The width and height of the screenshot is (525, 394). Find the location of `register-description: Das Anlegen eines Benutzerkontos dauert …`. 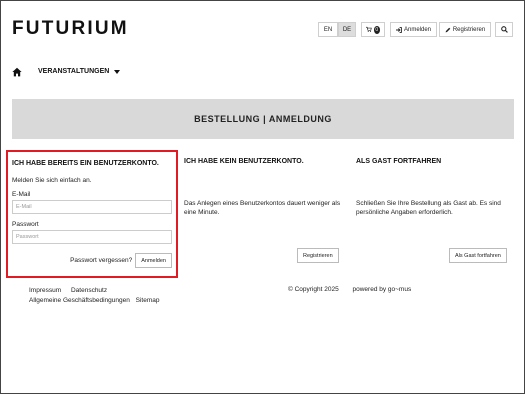

register-description: Das Anlegen eines Benutzerkontos dauert … is located at coordinates (262, 208).